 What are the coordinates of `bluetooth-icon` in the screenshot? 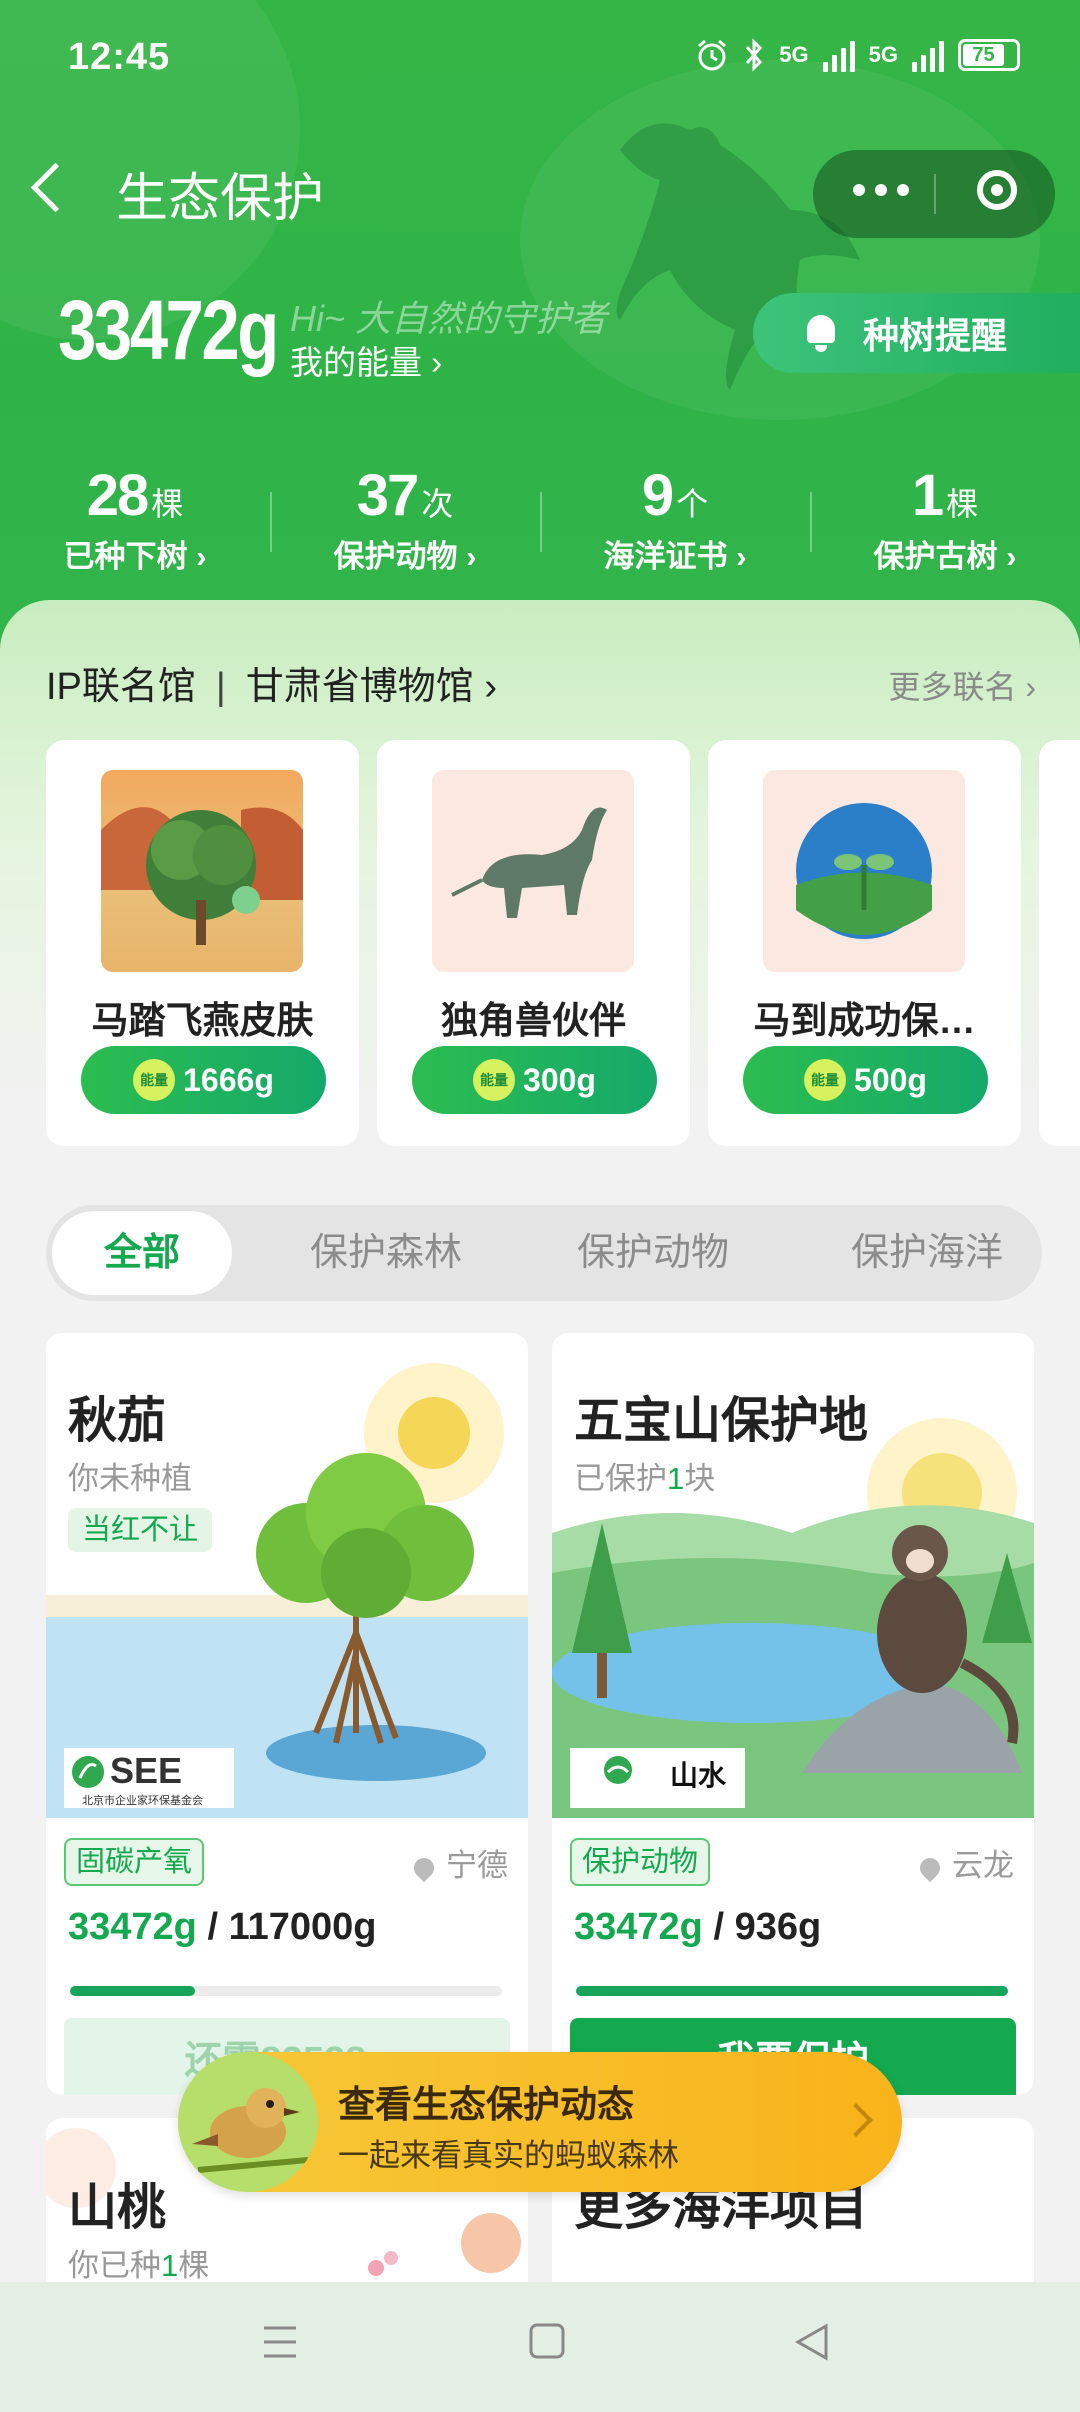 It's located at (754, 55).